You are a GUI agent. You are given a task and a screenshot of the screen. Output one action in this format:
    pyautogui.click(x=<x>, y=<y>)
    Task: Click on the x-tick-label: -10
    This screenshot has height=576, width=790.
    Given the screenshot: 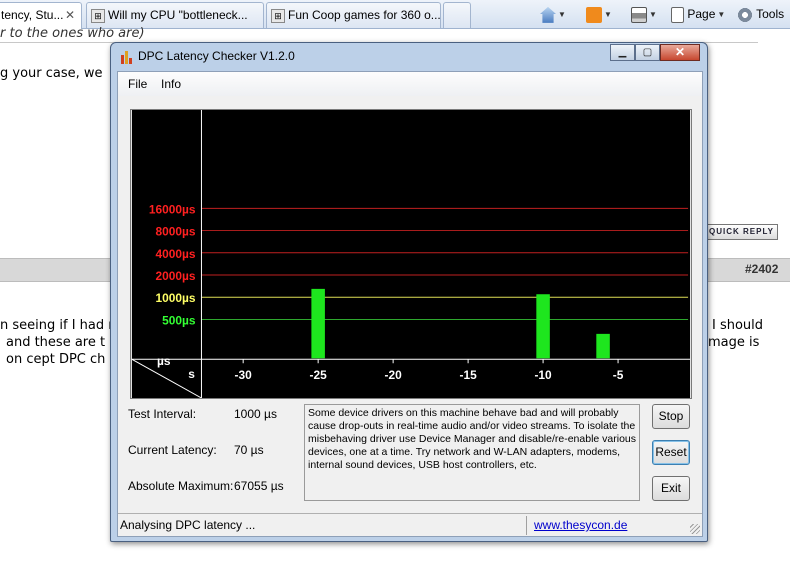 What is the action you would take?
    pyautogui.click(x=543, y=375)
    